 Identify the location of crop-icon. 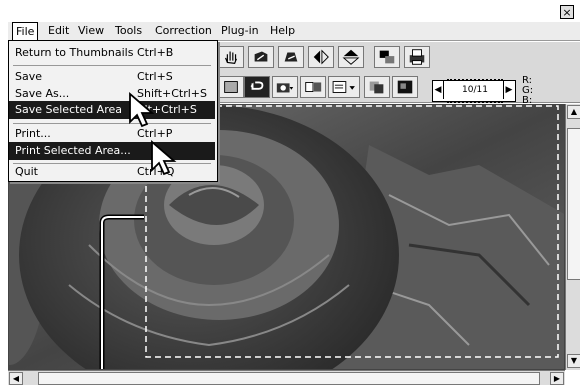
(387, 57).